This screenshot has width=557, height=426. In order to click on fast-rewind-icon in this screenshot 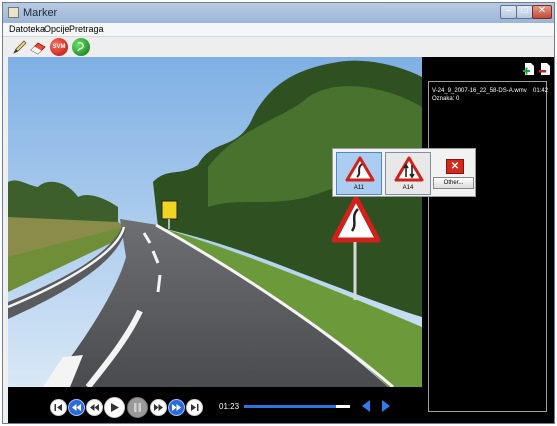, I will do `click(76, 407)`.